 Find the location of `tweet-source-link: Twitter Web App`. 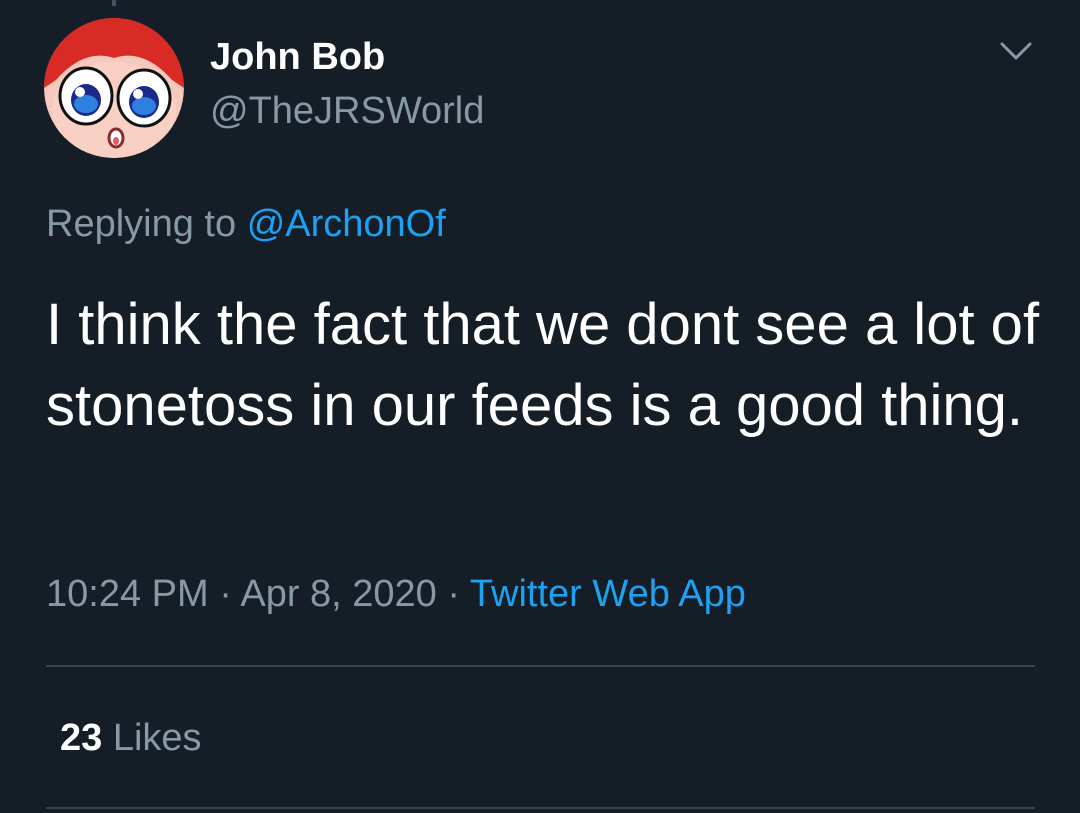

tweet-source-link: Twitter Web App is located at coordinates (608, 594).